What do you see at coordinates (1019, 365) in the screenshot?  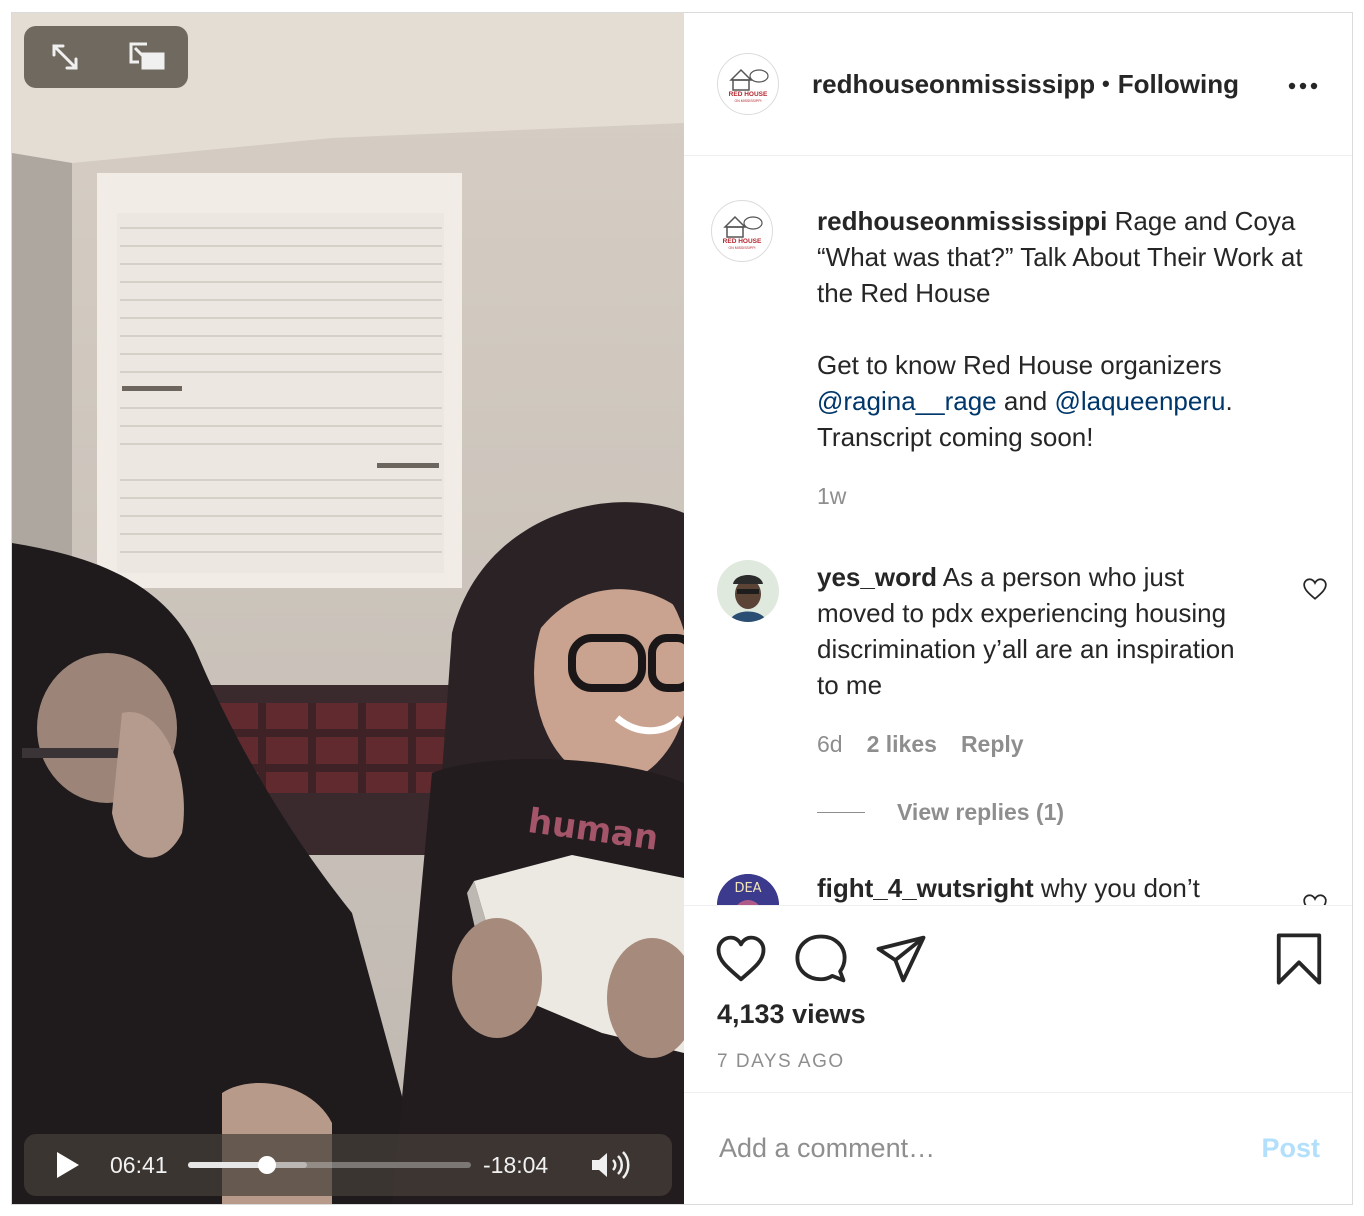 I see `caption-body: Get to know Red House organizers` at bounding box center [1019, 365].